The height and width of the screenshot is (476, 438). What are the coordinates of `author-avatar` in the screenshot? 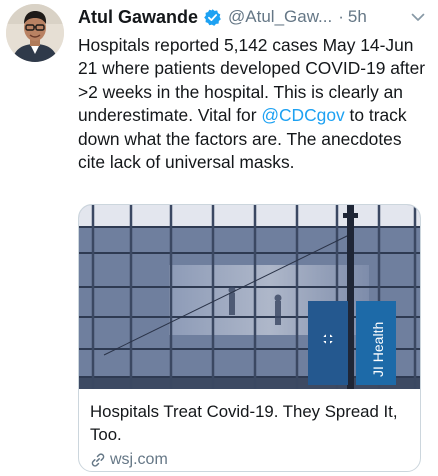 It's located at (35, 33).